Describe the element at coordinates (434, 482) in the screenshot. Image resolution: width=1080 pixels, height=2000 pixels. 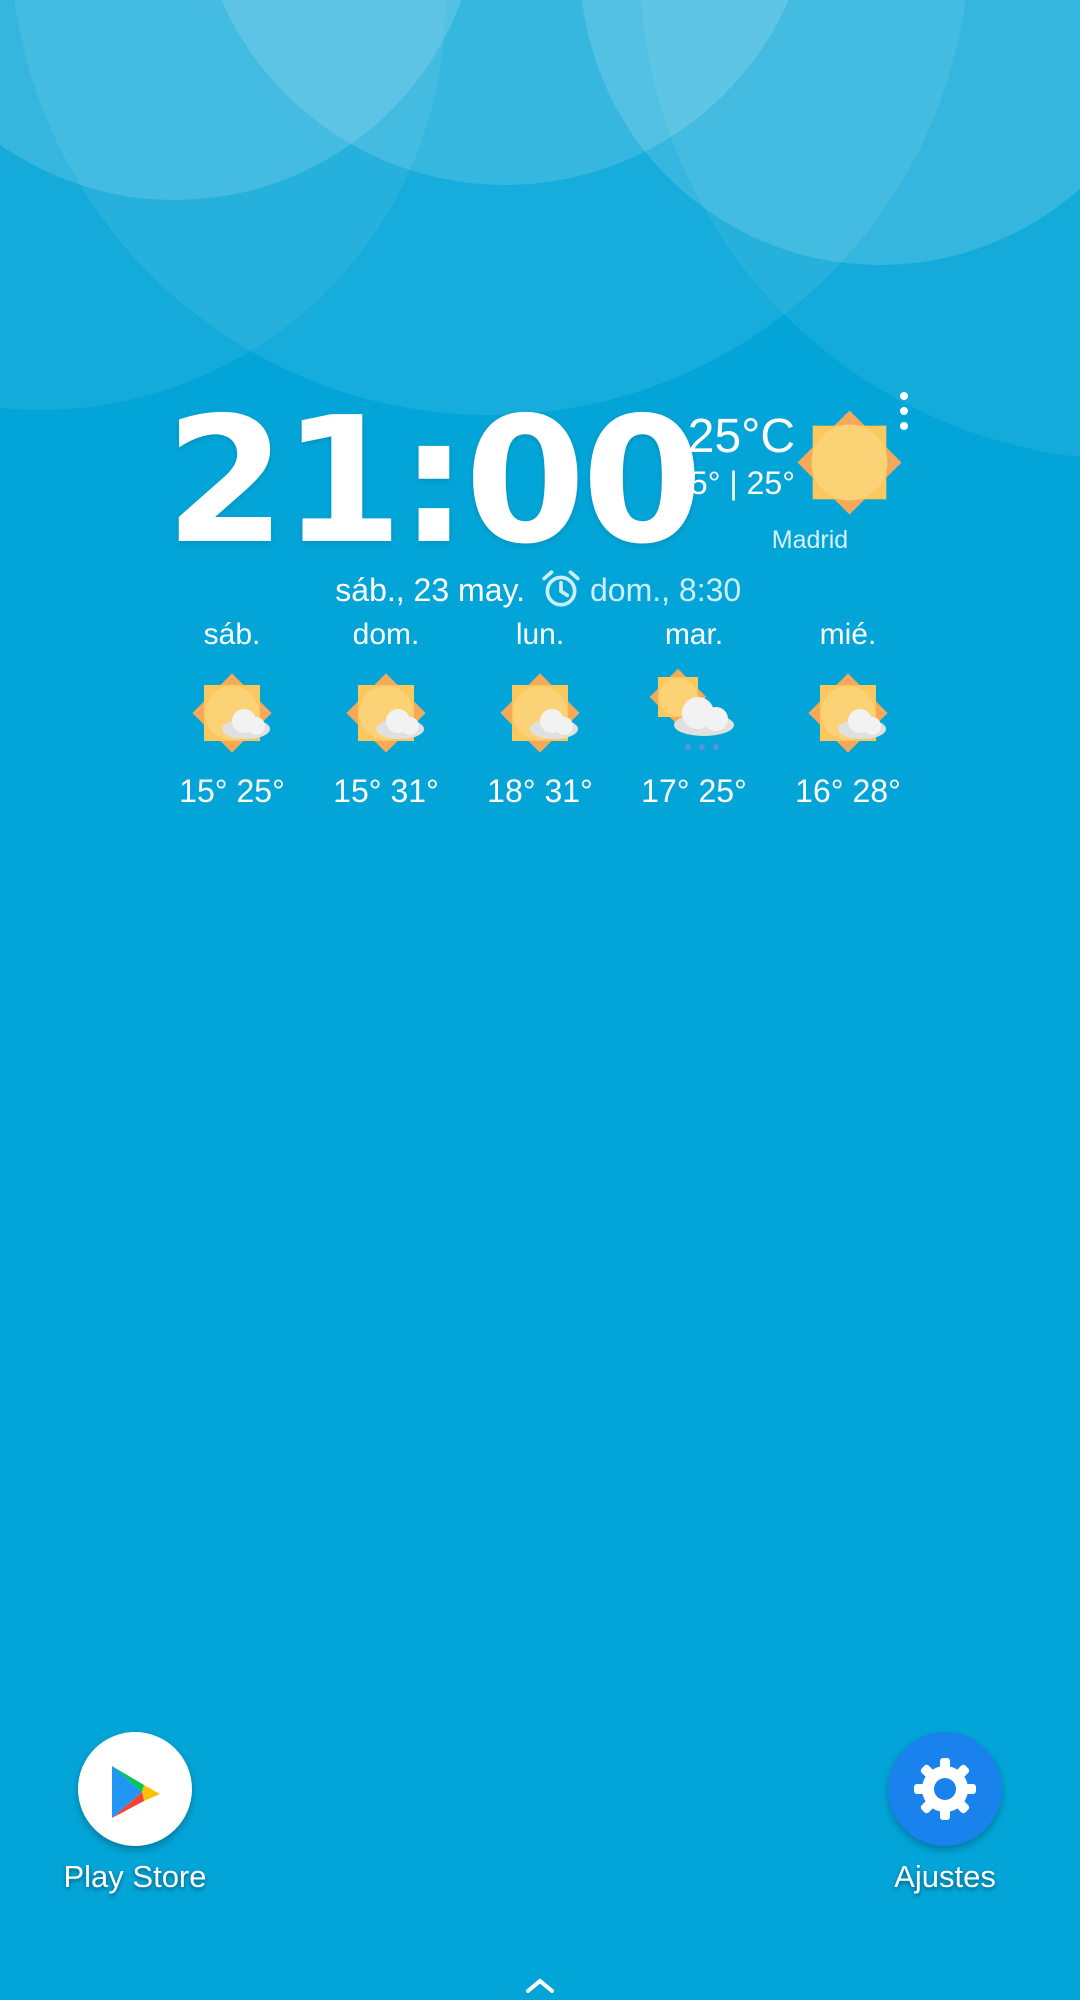
I see `clock-time: 21:00` at that location.